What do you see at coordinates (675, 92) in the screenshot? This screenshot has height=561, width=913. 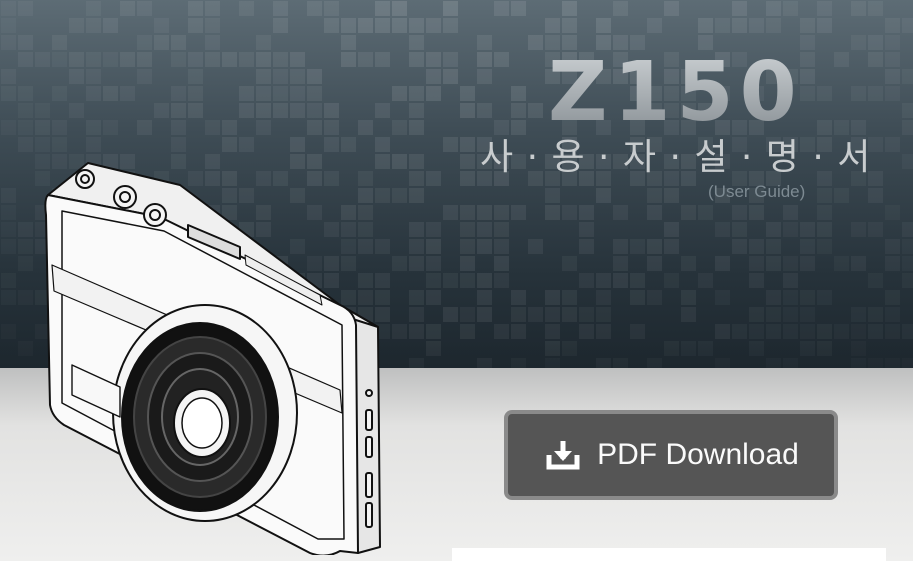 I see `model-title: Z150` at bounding box center [675, 92].